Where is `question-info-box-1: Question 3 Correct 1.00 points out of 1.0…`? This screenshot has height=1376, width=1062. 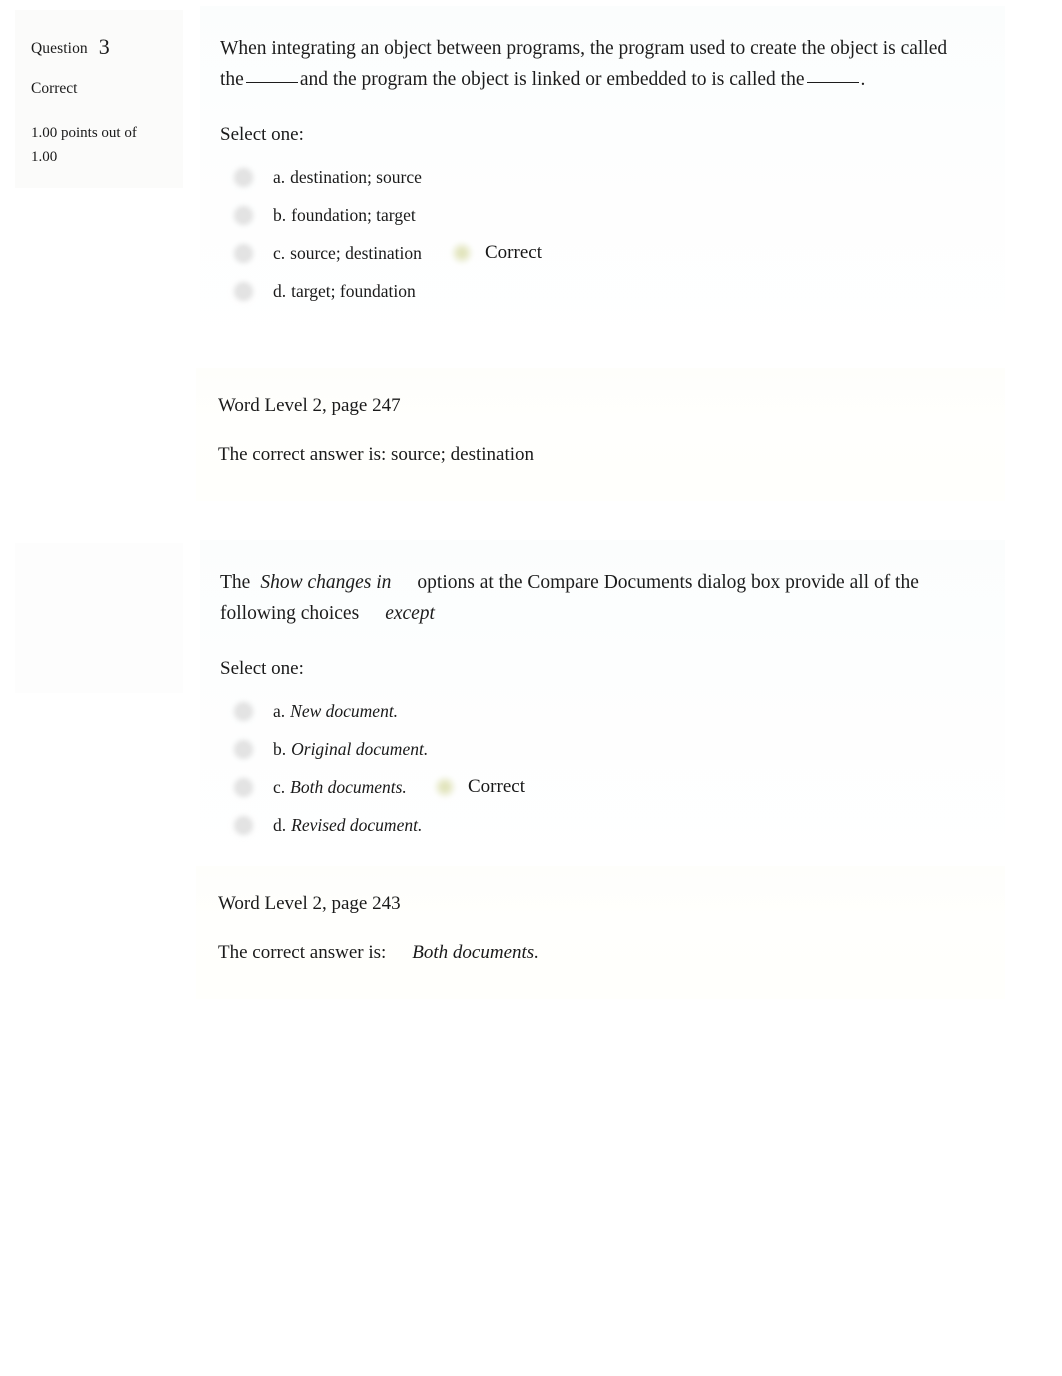
question-info-box-1: Question 3 Correct 1.00 points out of 1.0… is located at coordinates (99, 99).